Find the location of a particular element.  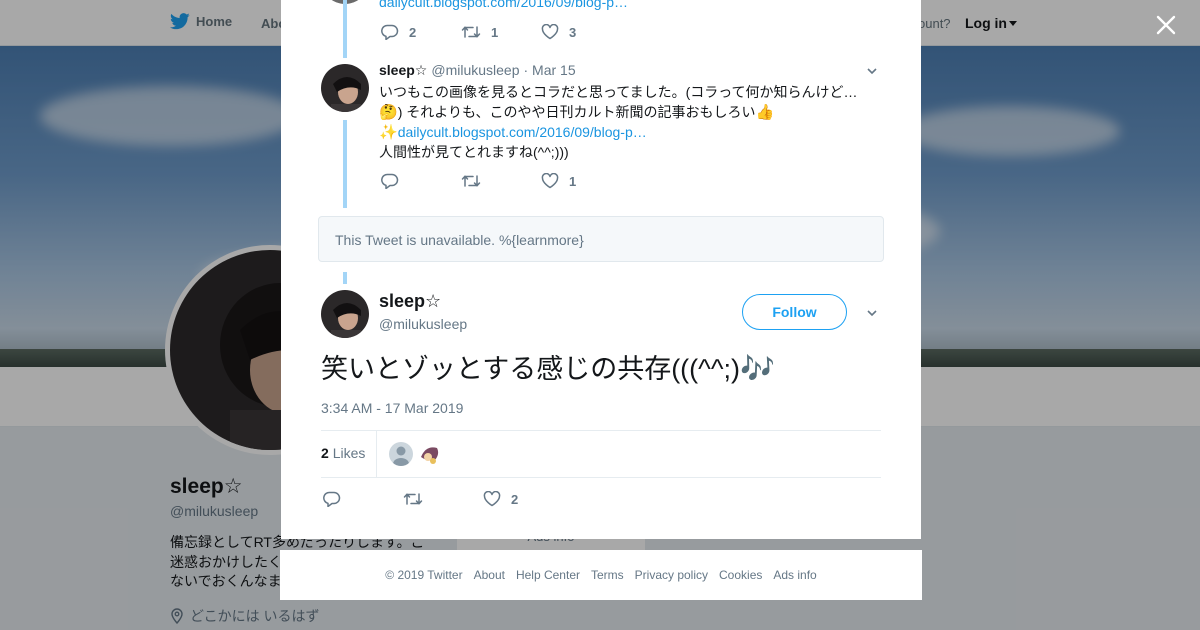

likes-separator is located at coordinates (376, 454).